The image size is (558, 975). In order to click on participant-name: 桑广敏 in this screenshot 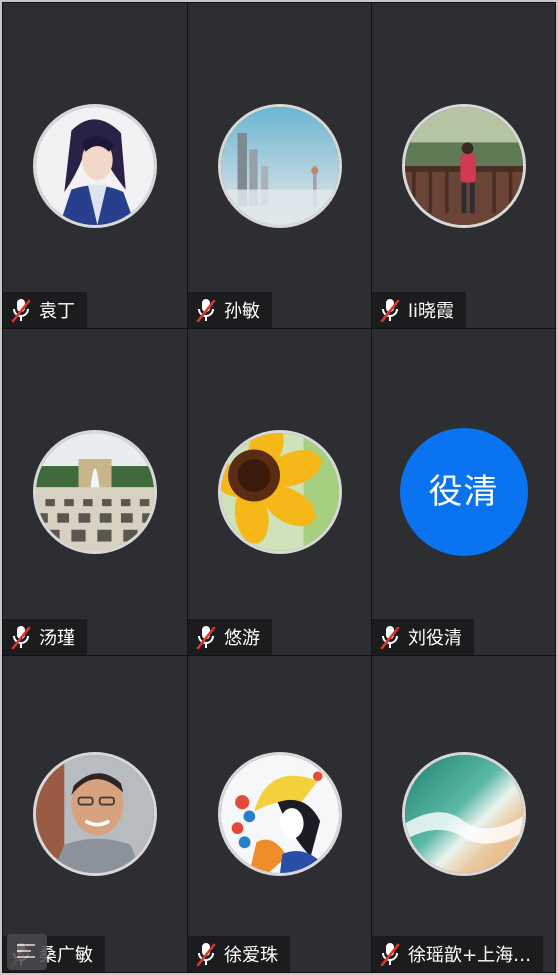, I will do `click(66, 955)`.